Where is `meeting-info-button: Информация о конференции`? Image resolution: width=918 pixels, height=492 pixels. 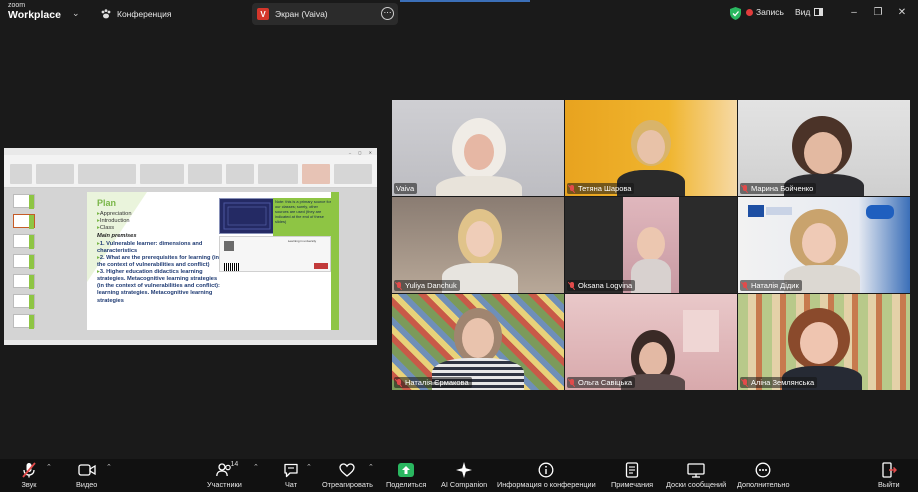
meeting-info-button: Информация о конференции is located at coordinates (546, 476).